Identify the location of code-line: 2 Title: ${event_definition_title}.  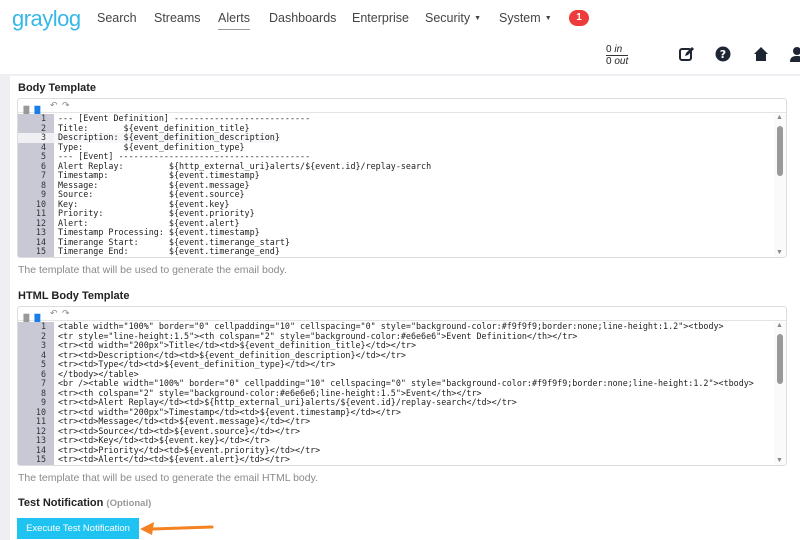
(396, 128).